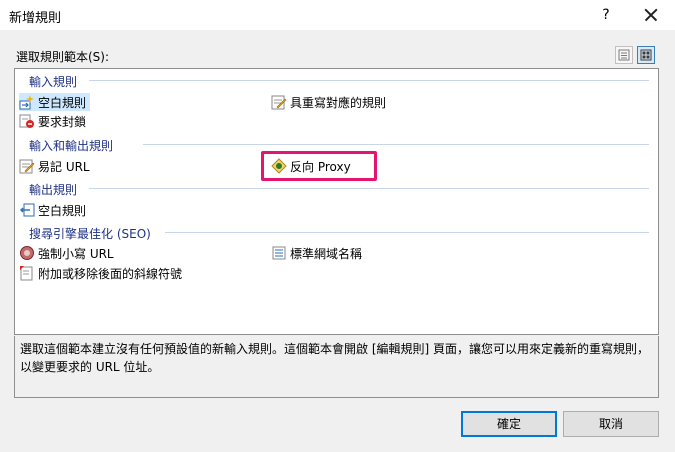 The height and width of the screenshot is (452, 675). I want to click on request-block-icon, so click(27, 121).